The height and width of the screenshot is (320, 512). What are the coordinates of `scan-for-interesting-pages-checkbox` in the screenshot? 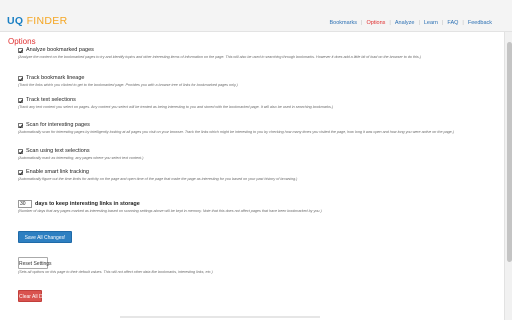 It's located at (20, 125).